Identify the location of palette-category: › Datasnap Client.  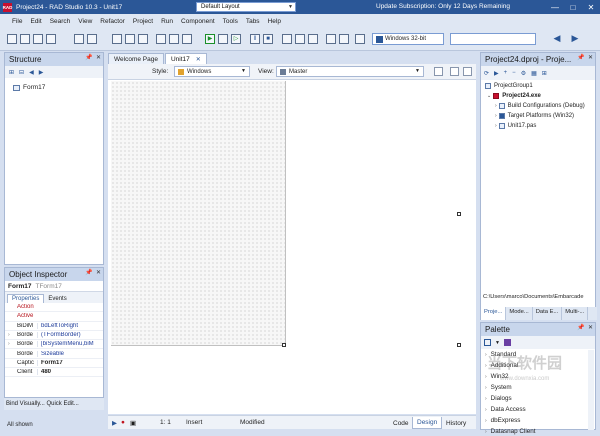
(538, 431).